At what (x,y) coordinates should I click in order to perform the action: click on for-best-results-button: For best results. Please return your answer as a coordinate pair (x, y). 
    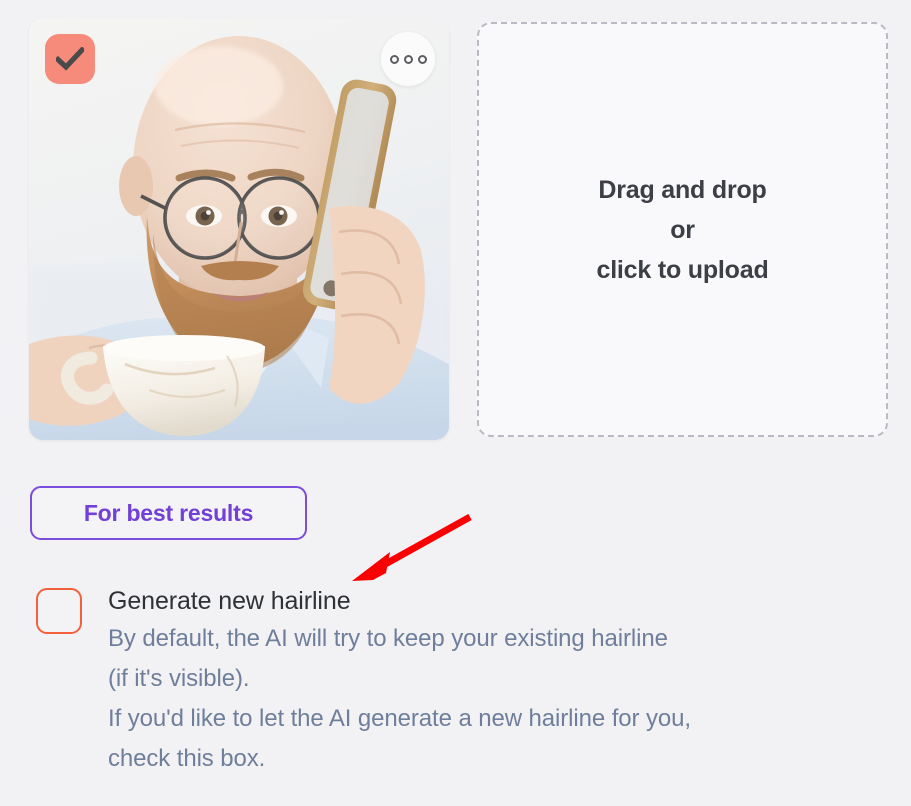
    Looking at the image, I should click on (168, 513).